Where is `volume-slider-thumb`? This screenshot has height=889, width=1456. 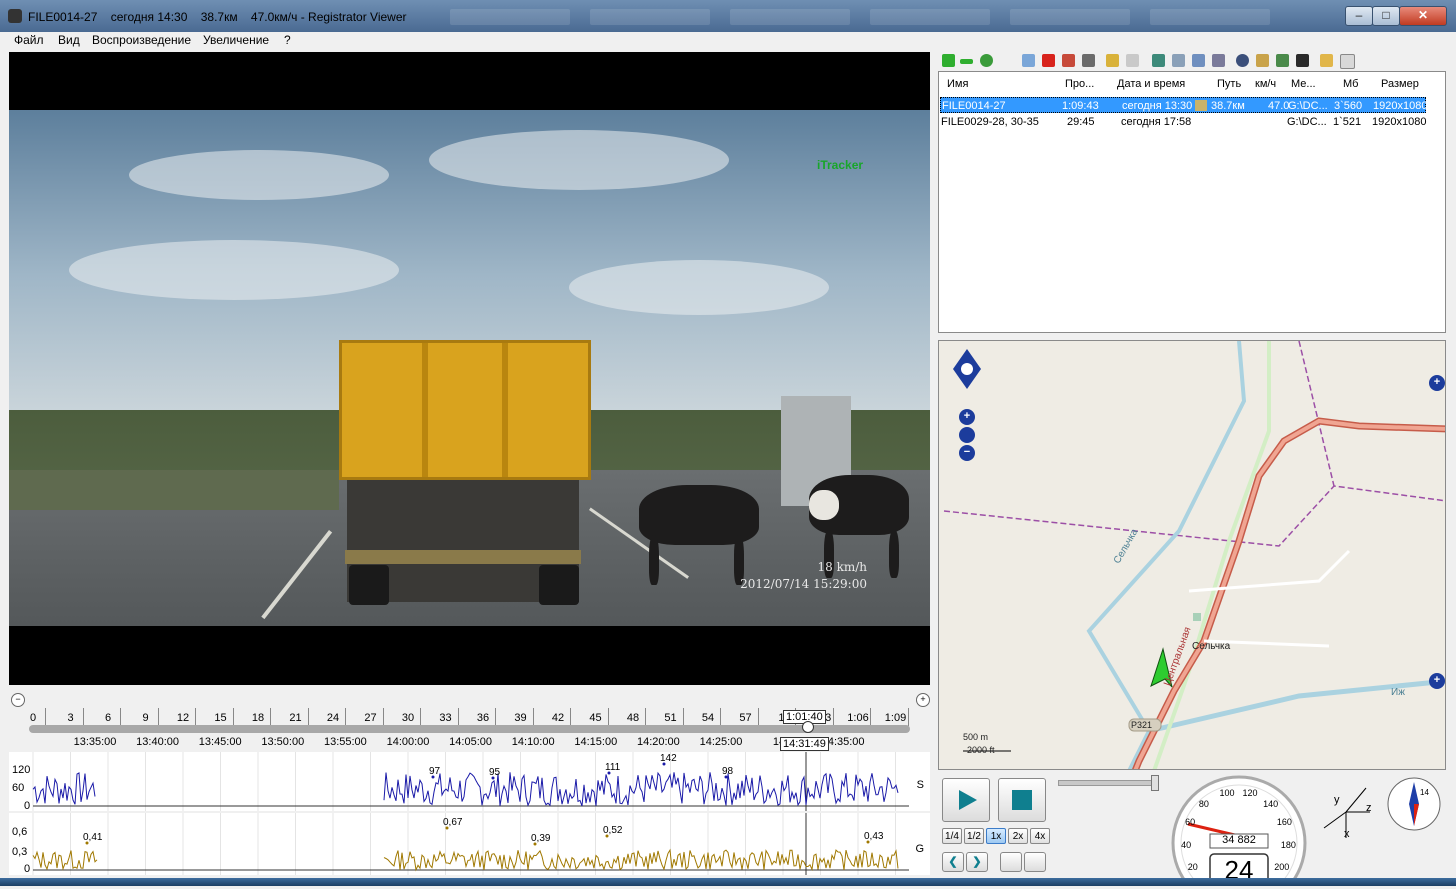 volume-slider-thumb is located at coordinates (1155, 783).